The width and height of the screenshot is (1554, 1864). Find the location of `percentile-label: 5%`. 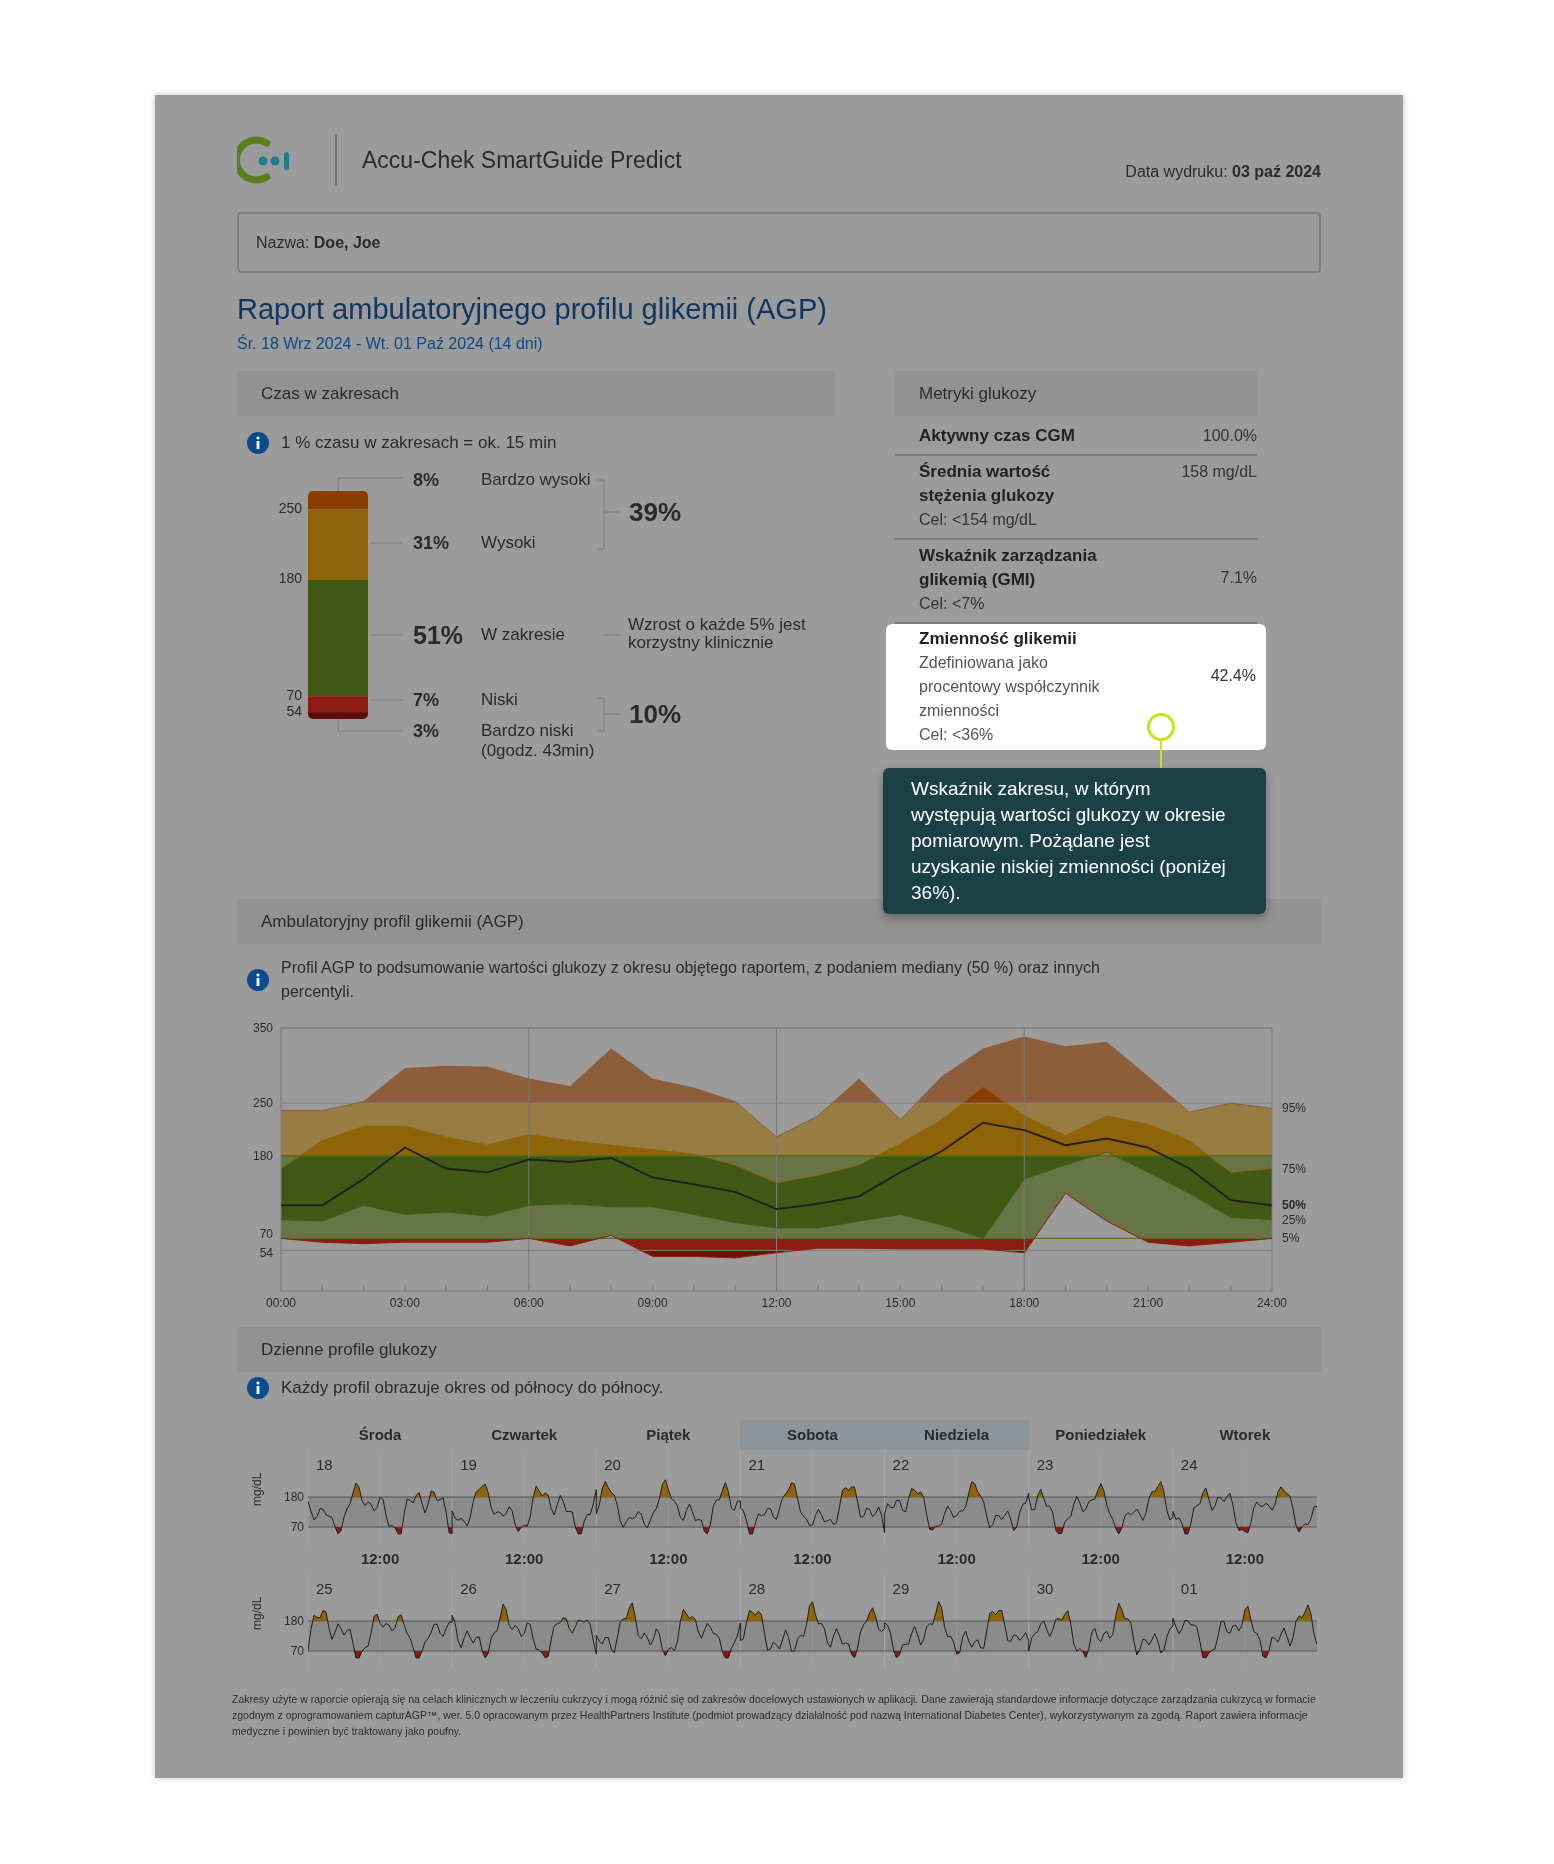

percentile-label: 5% is located at coordinates (1291, 1238).